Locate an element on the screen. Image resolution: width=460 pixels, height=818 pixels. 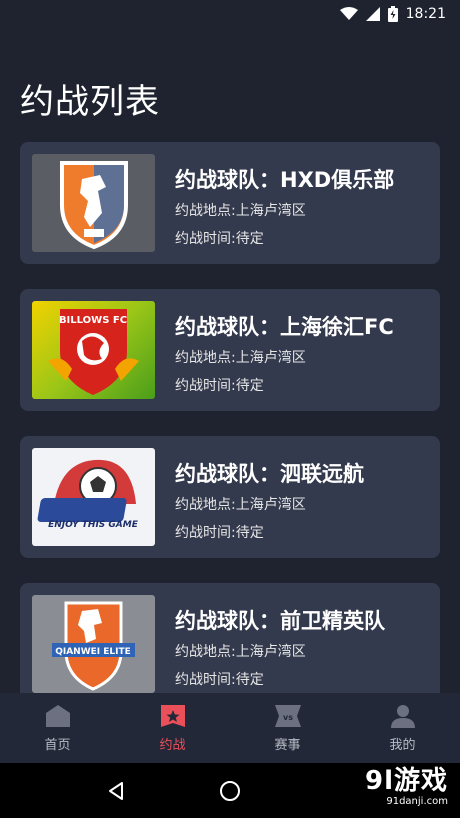
watermark: 9l游戏 91danji.com is located at coordinates (406, 787).